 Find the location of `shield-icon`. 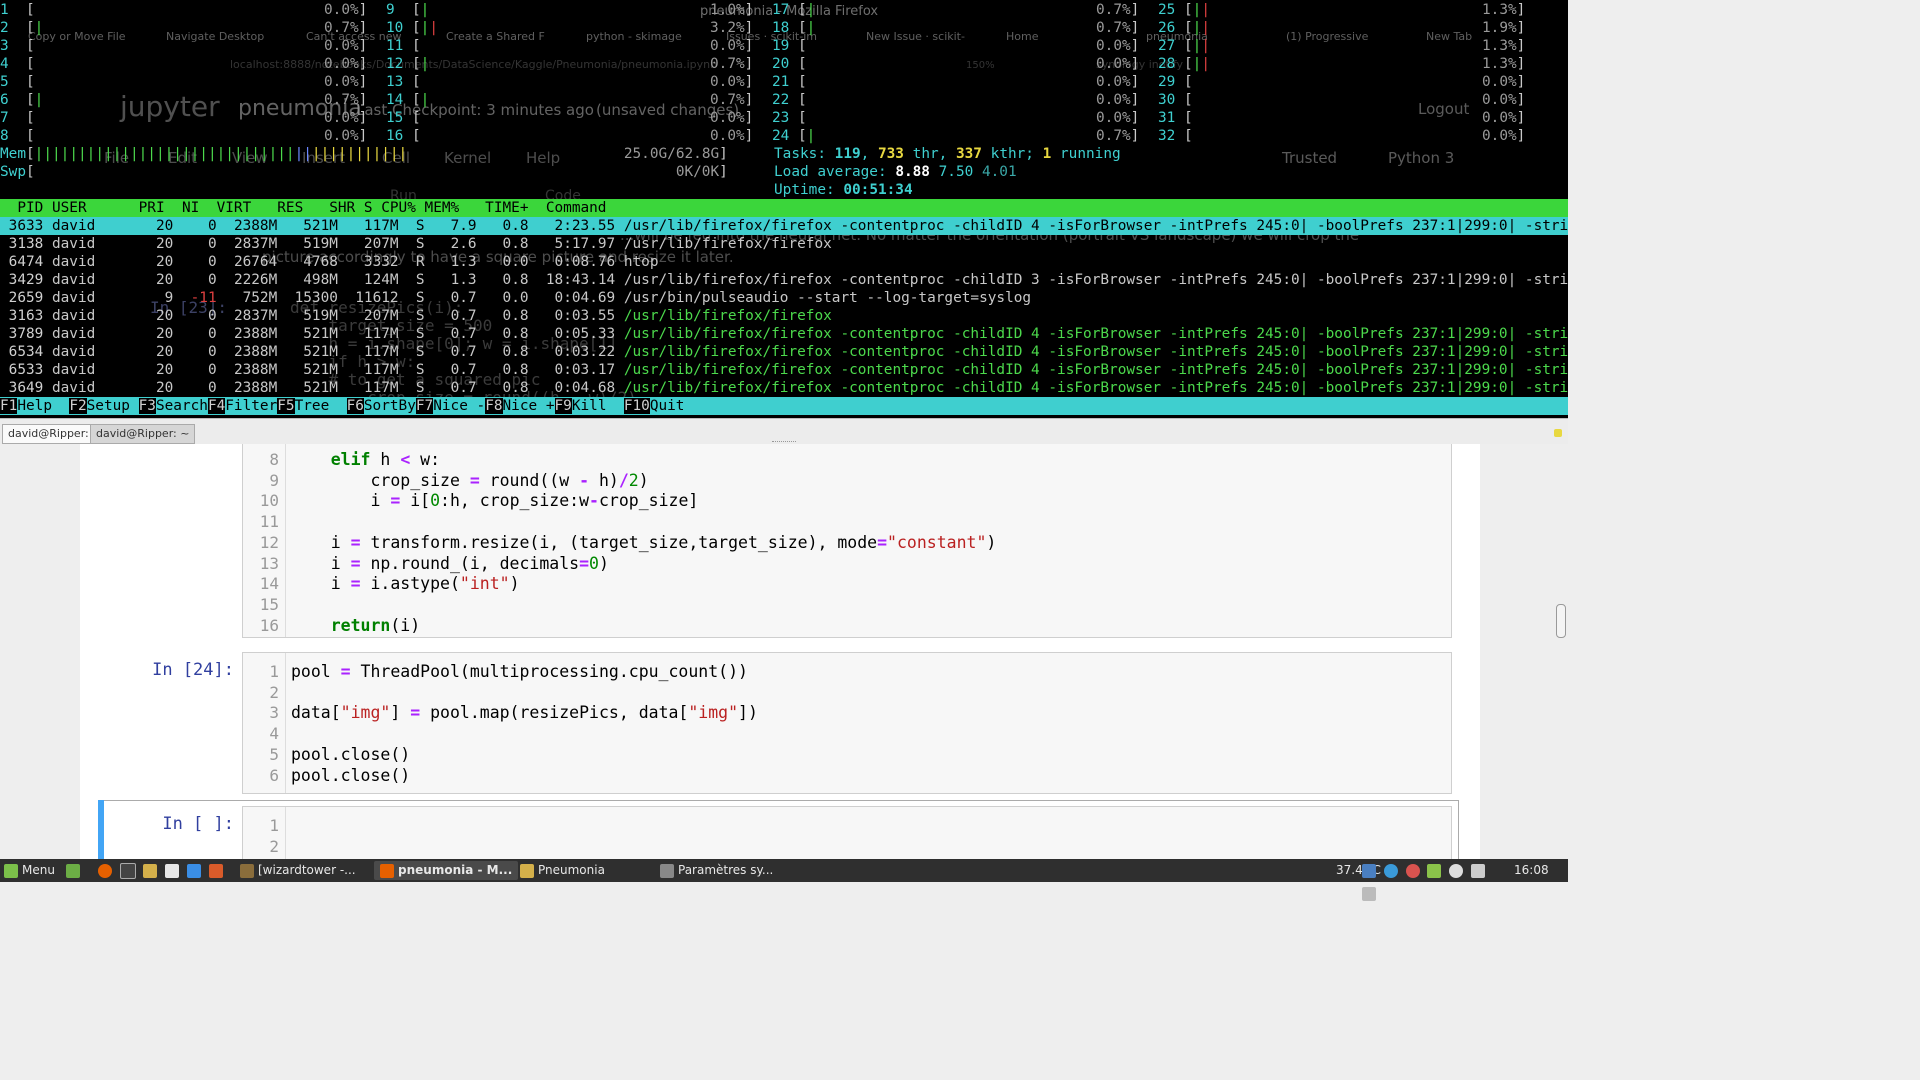

shield-icon is located at coordinates (1369, 870).